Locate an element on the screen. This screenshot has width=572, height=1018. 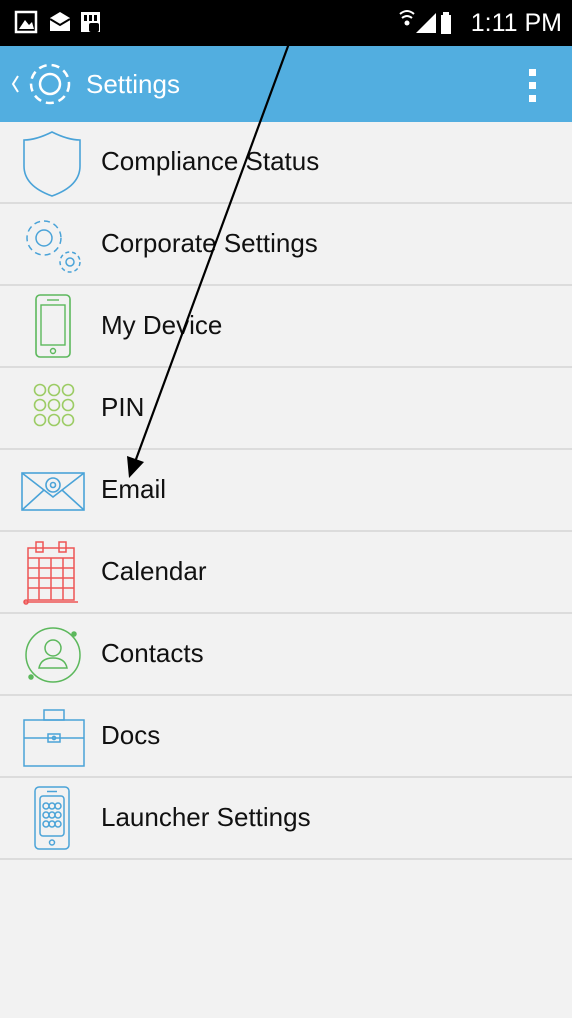
settings-gear-icon is located at coordinates (50, 84).